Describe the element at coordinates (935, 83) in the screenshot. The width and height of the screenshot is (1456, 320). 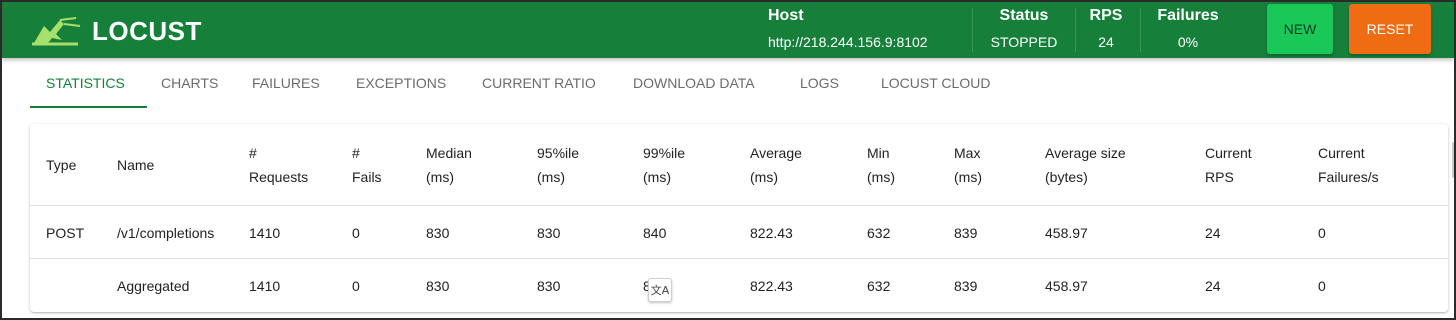
I see `tab-locust-cloud: LOCUST CLOUD` at that location.